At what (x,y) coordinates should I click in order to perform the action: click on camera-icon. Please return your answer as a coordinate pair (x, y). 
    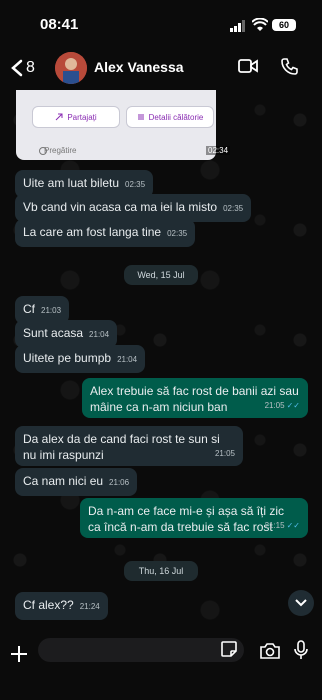
    Looking at the image, I should click on (270, 651).